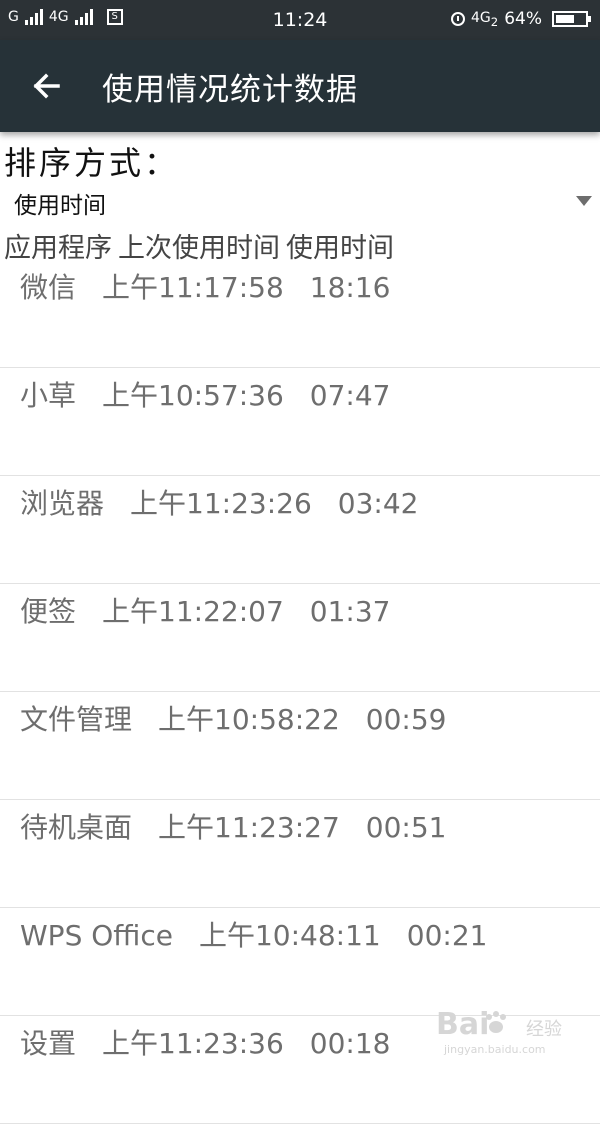  Describe the element at coordinates (458, 19) in the screenshot. I see `alarm-icon` at that location.